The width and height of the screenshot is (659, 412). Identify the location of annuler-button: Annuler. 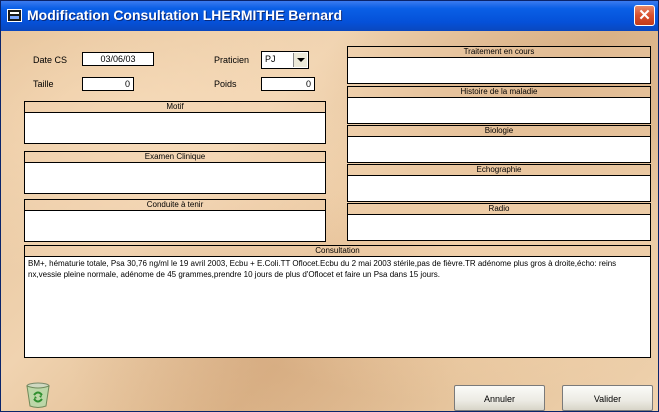
(499, 398).